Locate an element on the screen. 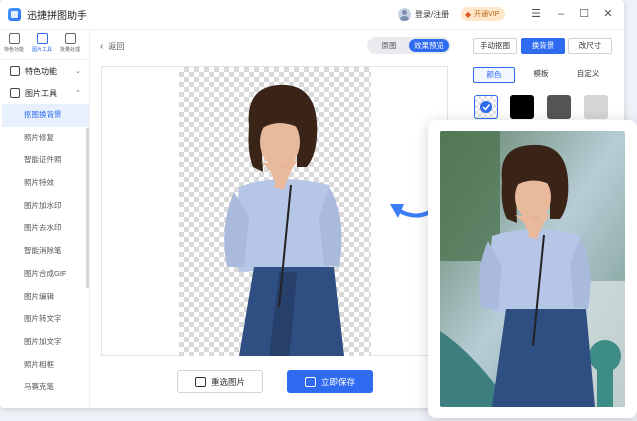  section-features-label: 特色功能 is located at coordinates (41, 71).